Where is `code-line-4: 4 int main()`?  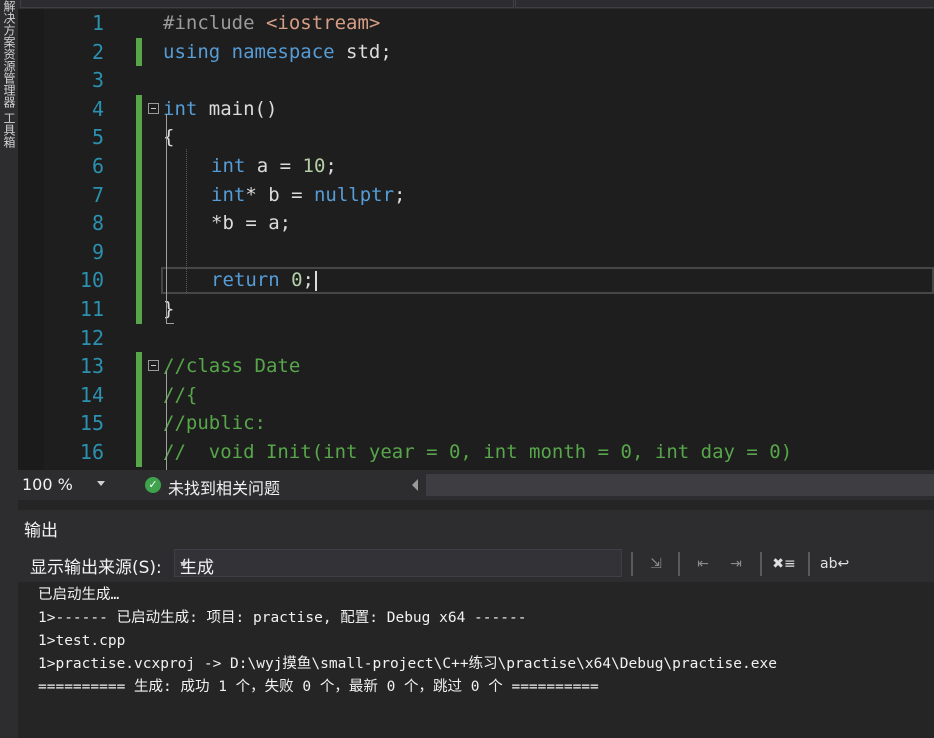
code-line-4: 4 int main() is located at coordinates (476, 109).